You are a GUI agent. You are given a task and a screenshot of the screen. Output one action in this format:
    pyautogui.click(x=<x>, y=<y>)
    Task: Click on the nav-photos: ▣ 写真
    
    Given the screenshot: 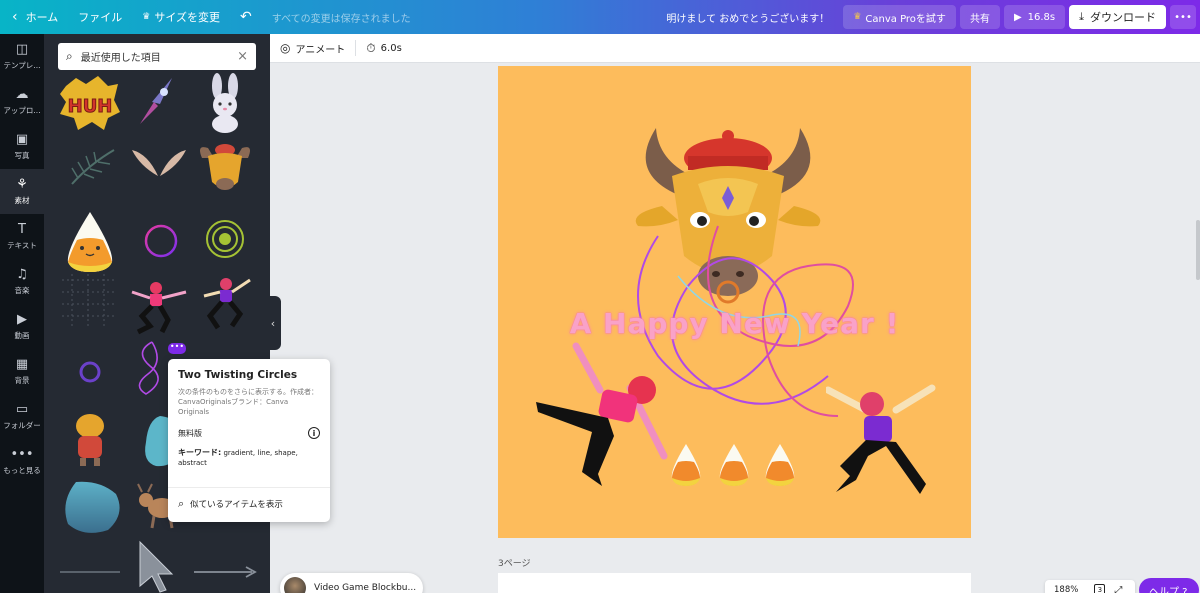 What is the action you would take?
    pyautogui.click(x=22, y=146)
    